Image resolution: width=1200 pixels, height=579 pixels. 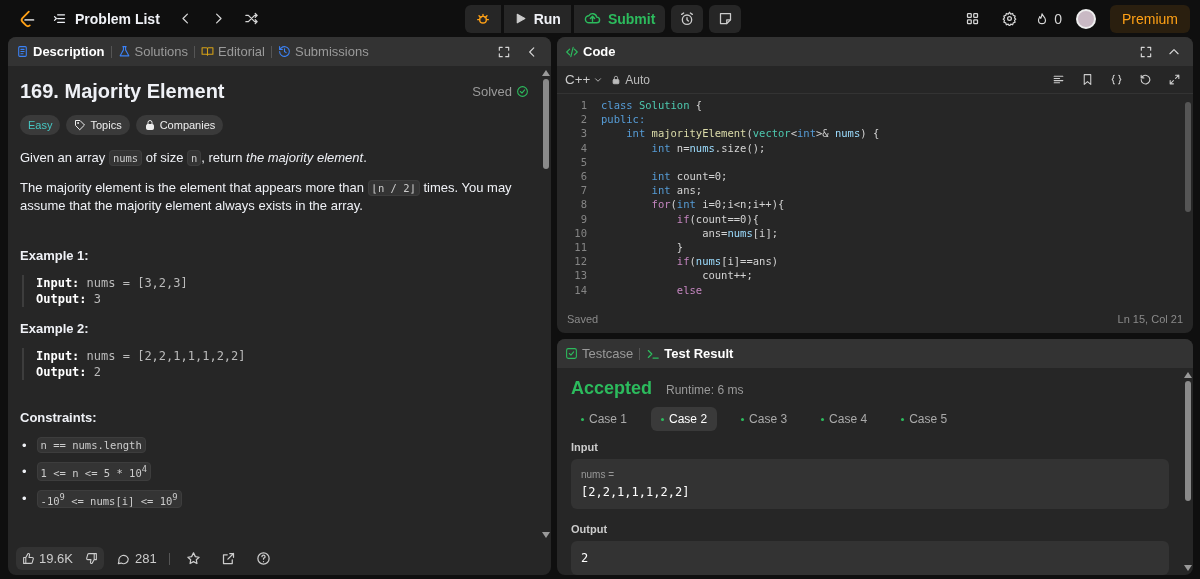 I want to click on case-tab: Case 5, so click(x=924, y=419).